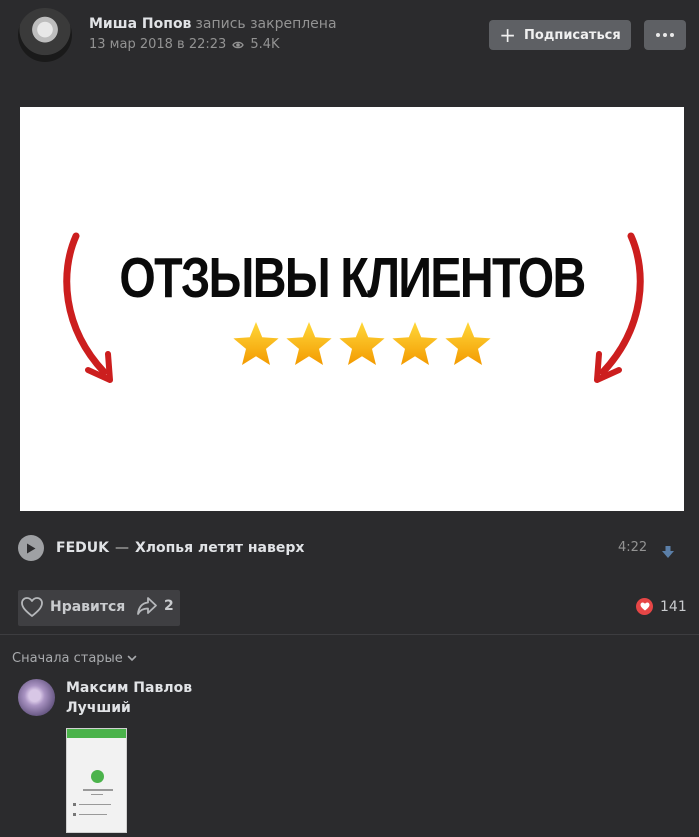  What do you see at coordinates (219, 548) in the screenshot?
I see `audio-title: Хлопья летят наверх` at bounding box center [219, 548].